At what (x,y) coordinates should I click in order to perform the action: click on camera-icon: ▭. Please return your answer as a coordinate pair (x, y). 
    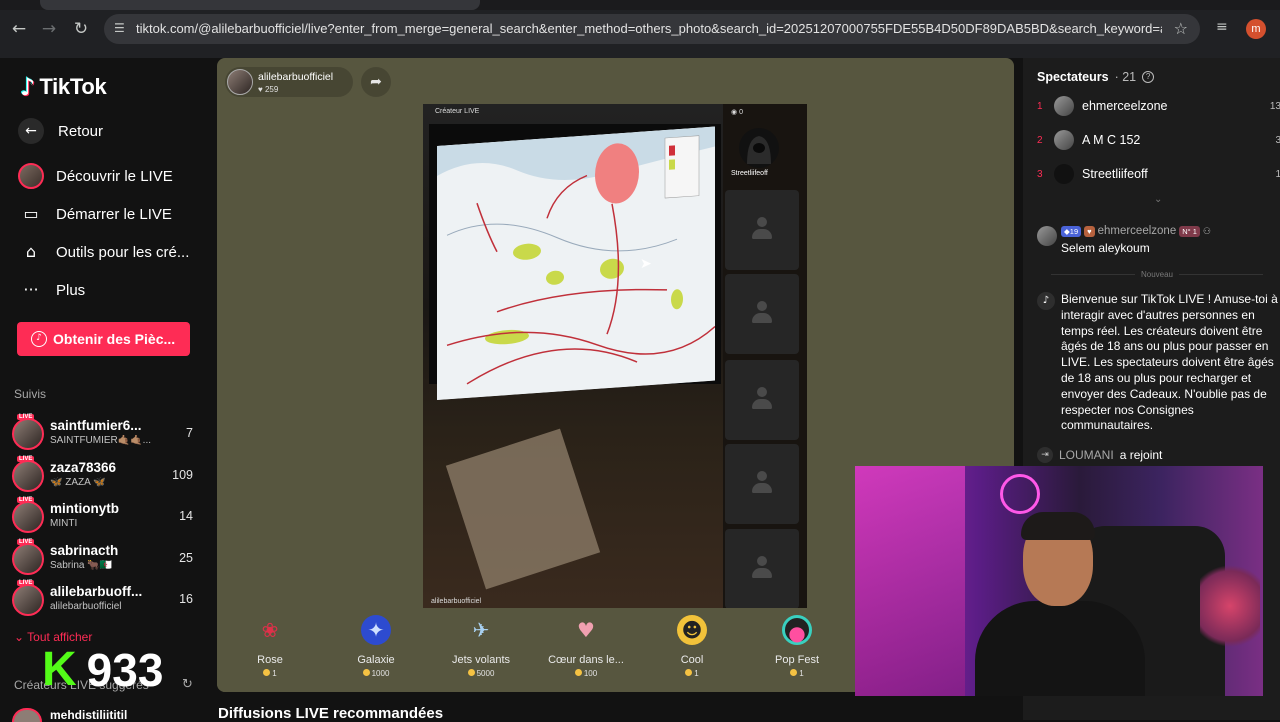
    Looking at the image, I should click on (31, 213).